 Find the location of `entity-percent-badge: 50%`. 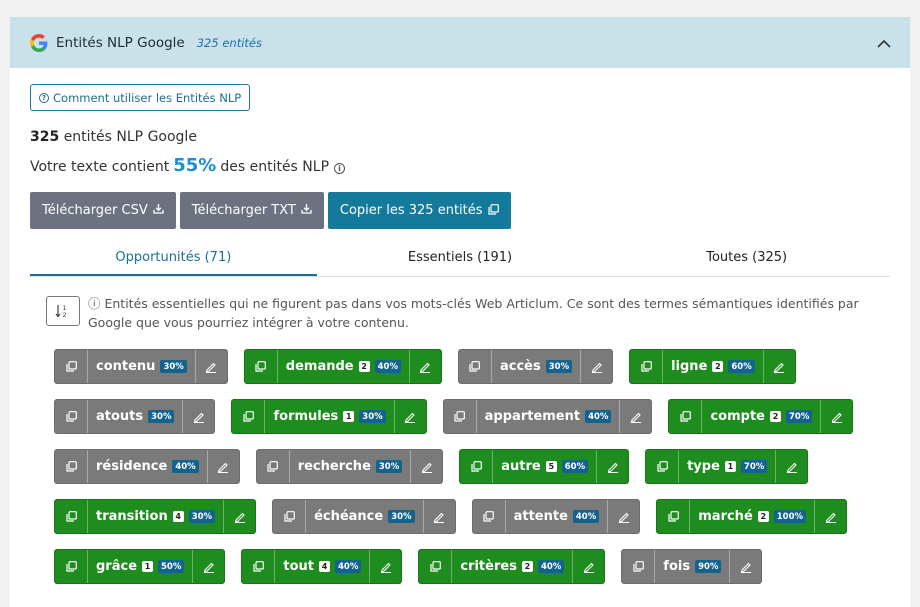

entity-percent-badge: 50% is located at coordinates (171, 566).